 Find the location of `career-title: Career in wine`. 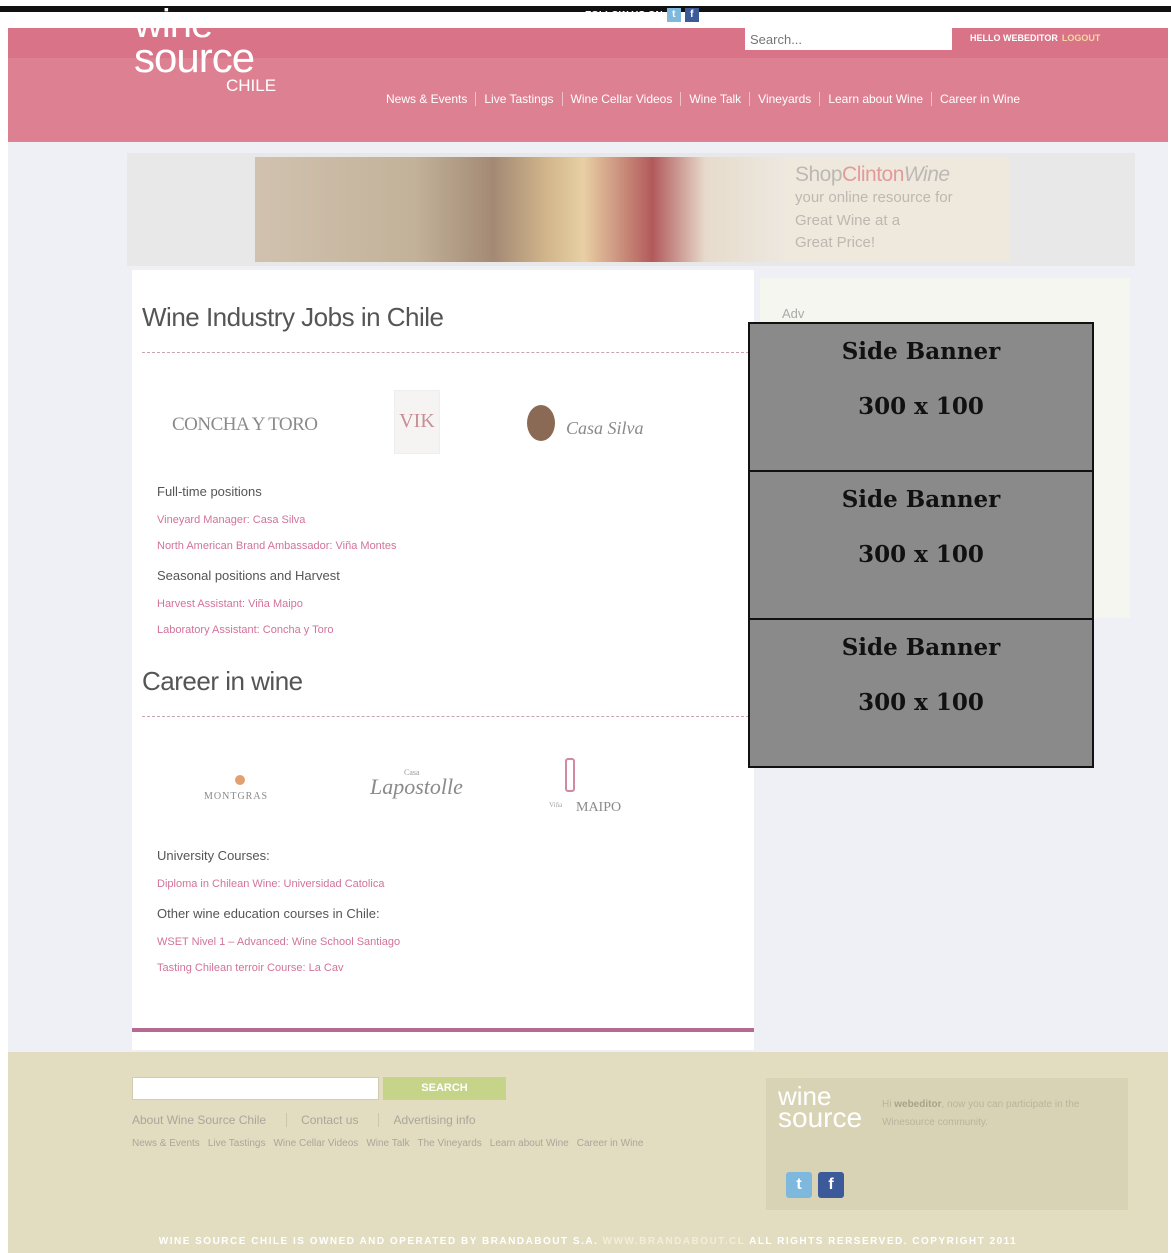

career-title: Career in wine is located at coordinates (222, 681).